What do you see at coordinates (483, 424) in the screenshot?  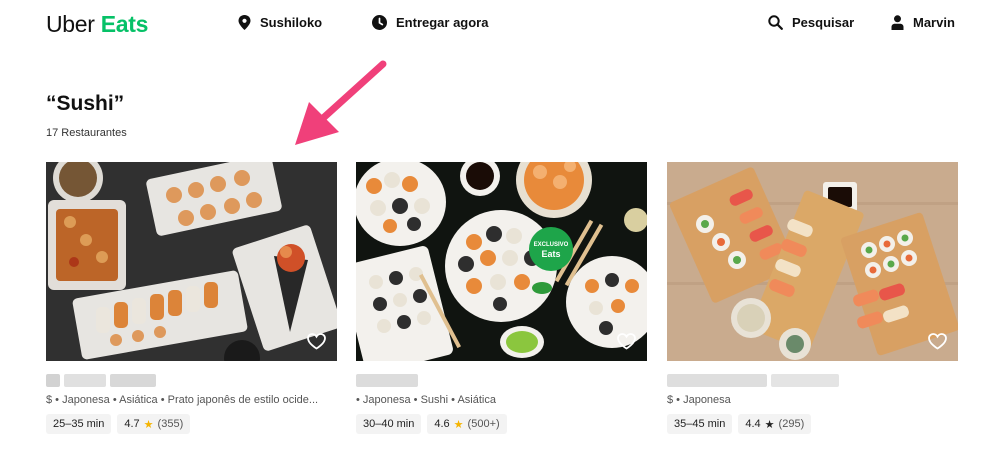 I see `review-count: (500+)` at bounding box center [483, 424].